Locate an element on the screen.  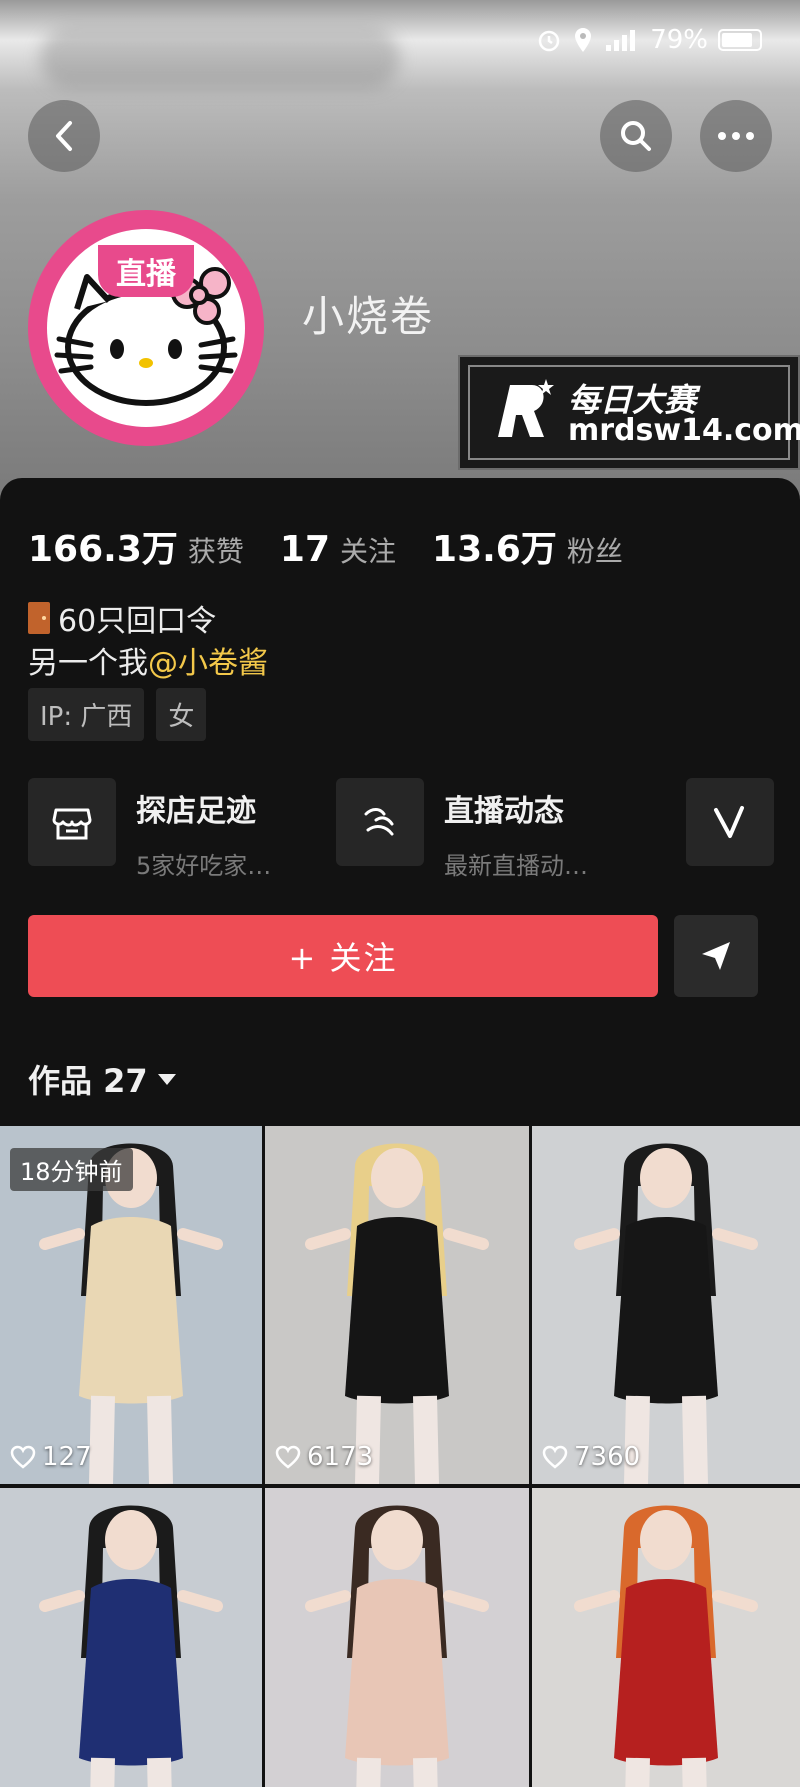
like-count-value: 7360 is located at coordinates (607, 1457).